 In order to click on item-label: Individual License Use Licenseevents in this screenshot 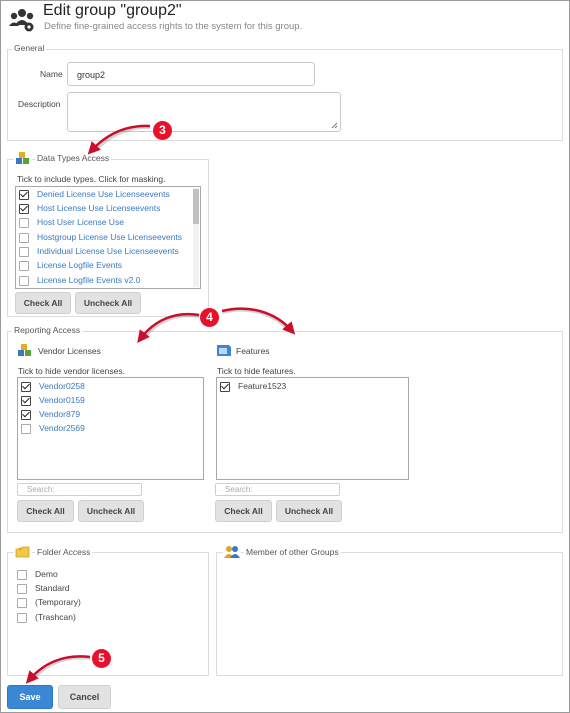, I will do `click(108, 251)`.